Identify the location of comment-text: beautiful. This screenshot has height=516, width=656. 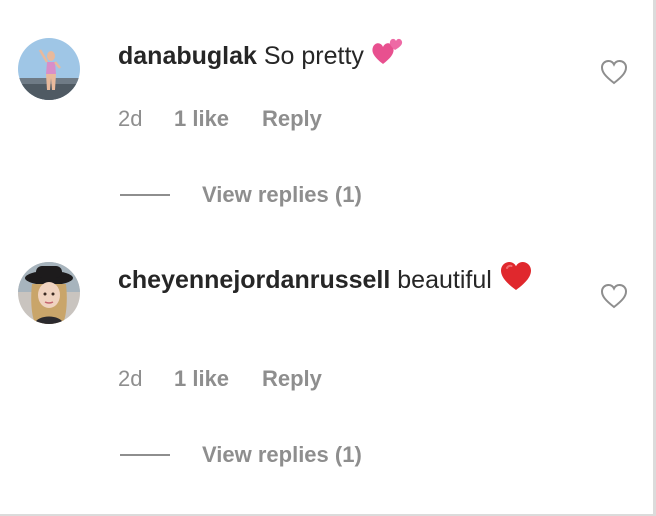
(444, 280).